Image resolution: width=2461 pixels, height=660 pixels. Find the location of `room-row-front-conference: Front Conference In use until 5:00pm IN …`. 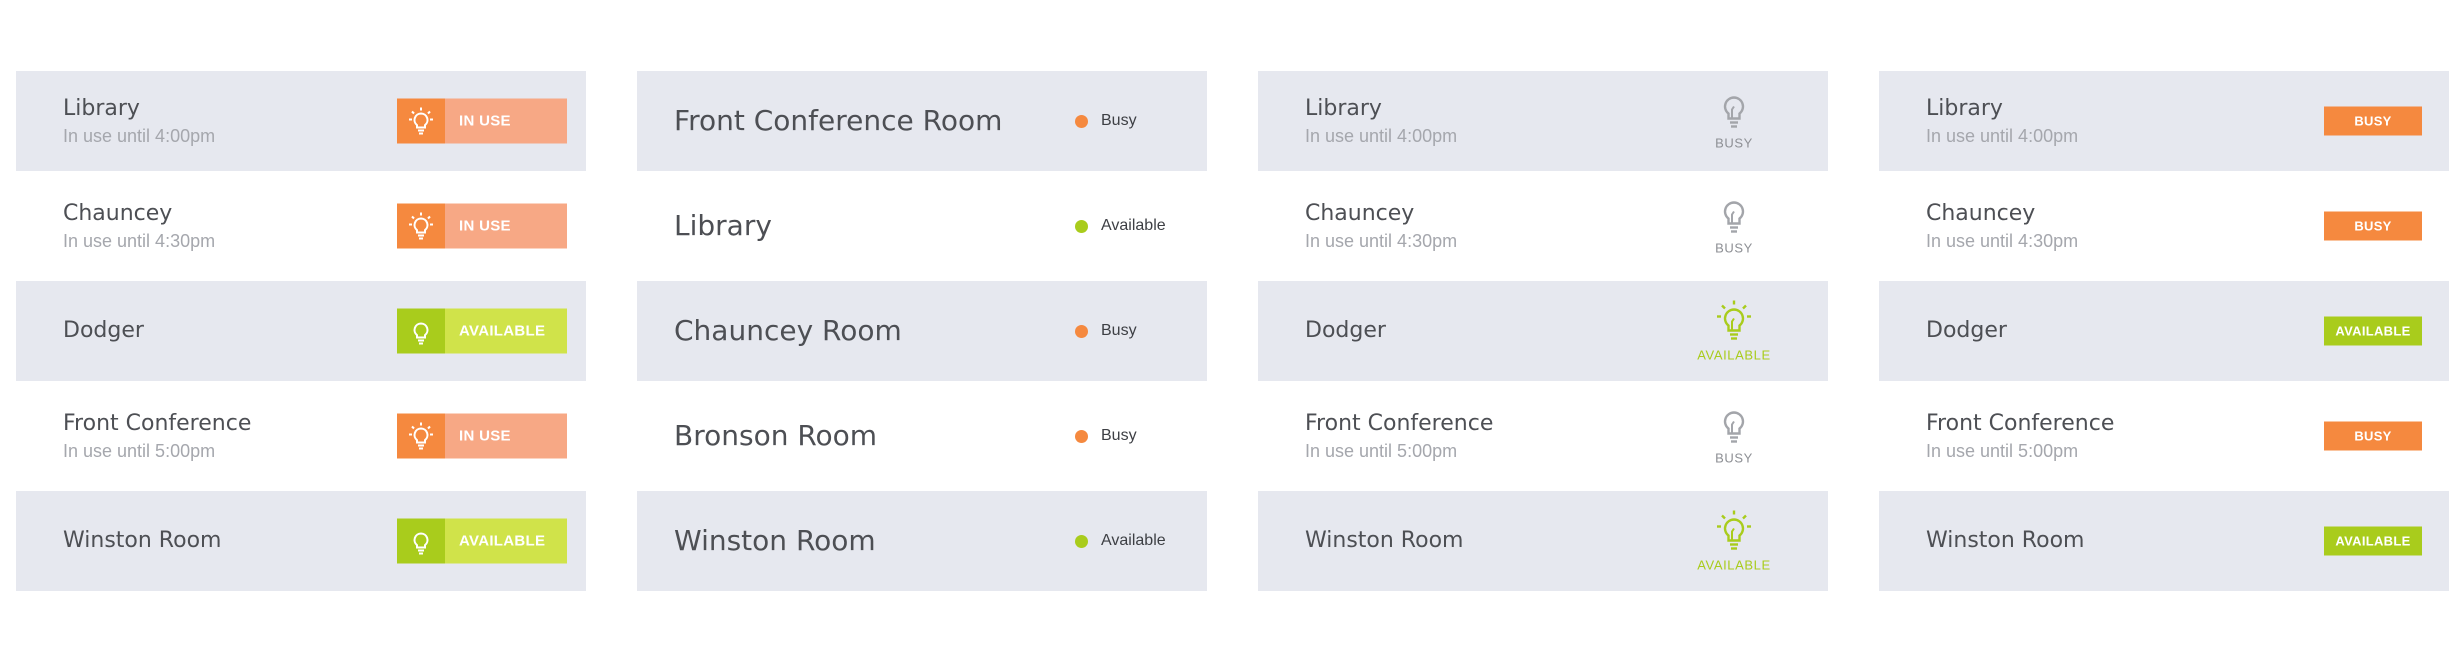

room-row-front-conference: Front Conference In use until 5:00pm IN … is located at coordinates (301, 436).